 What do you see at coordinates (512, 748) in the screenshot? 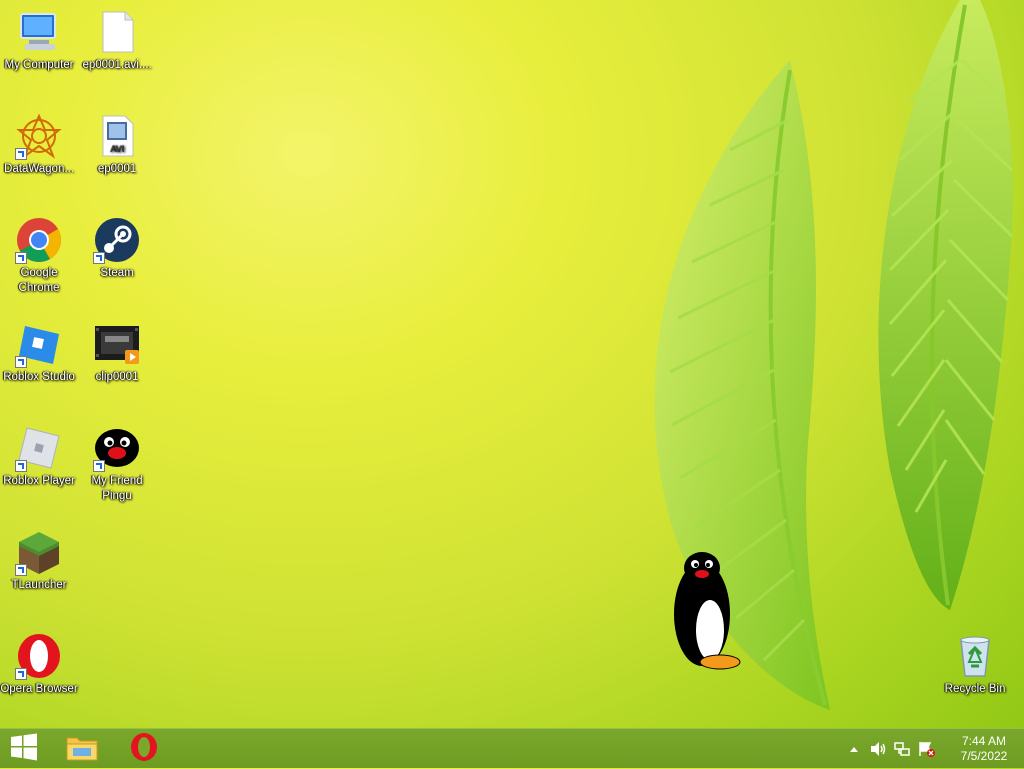
I see `taskbar: 7:44 AM 7/5/2022` at bounding box center [512, 748].